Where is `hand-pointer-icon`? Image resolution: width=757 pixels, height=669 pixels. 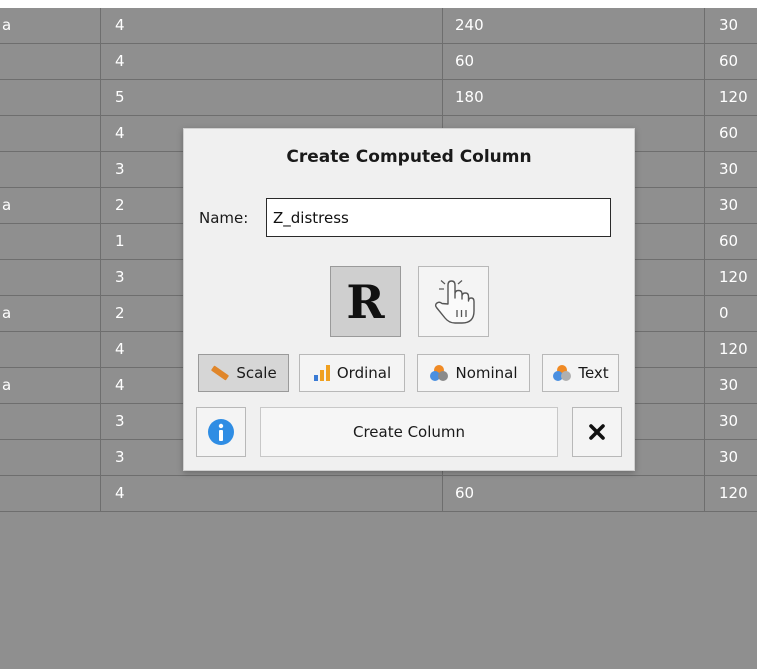
hand-pointer-icon is located at coordinates (454, 301).